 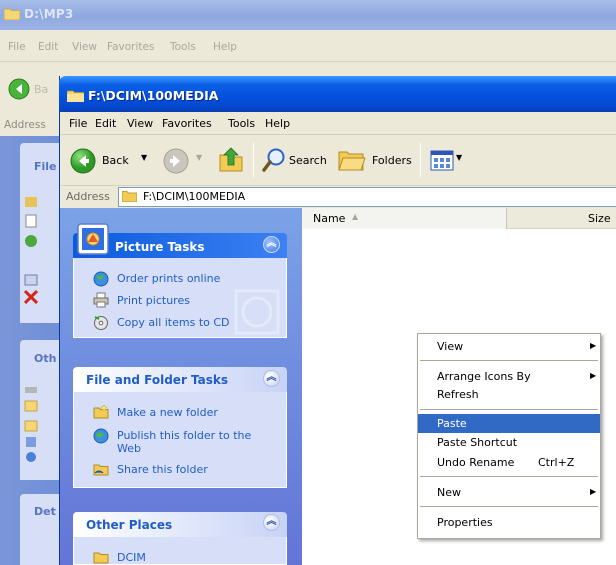 What do you see at coordinates (45, 166) in the screenshot?
I see `background-panel-title: File` at bounding box center [45, 166].